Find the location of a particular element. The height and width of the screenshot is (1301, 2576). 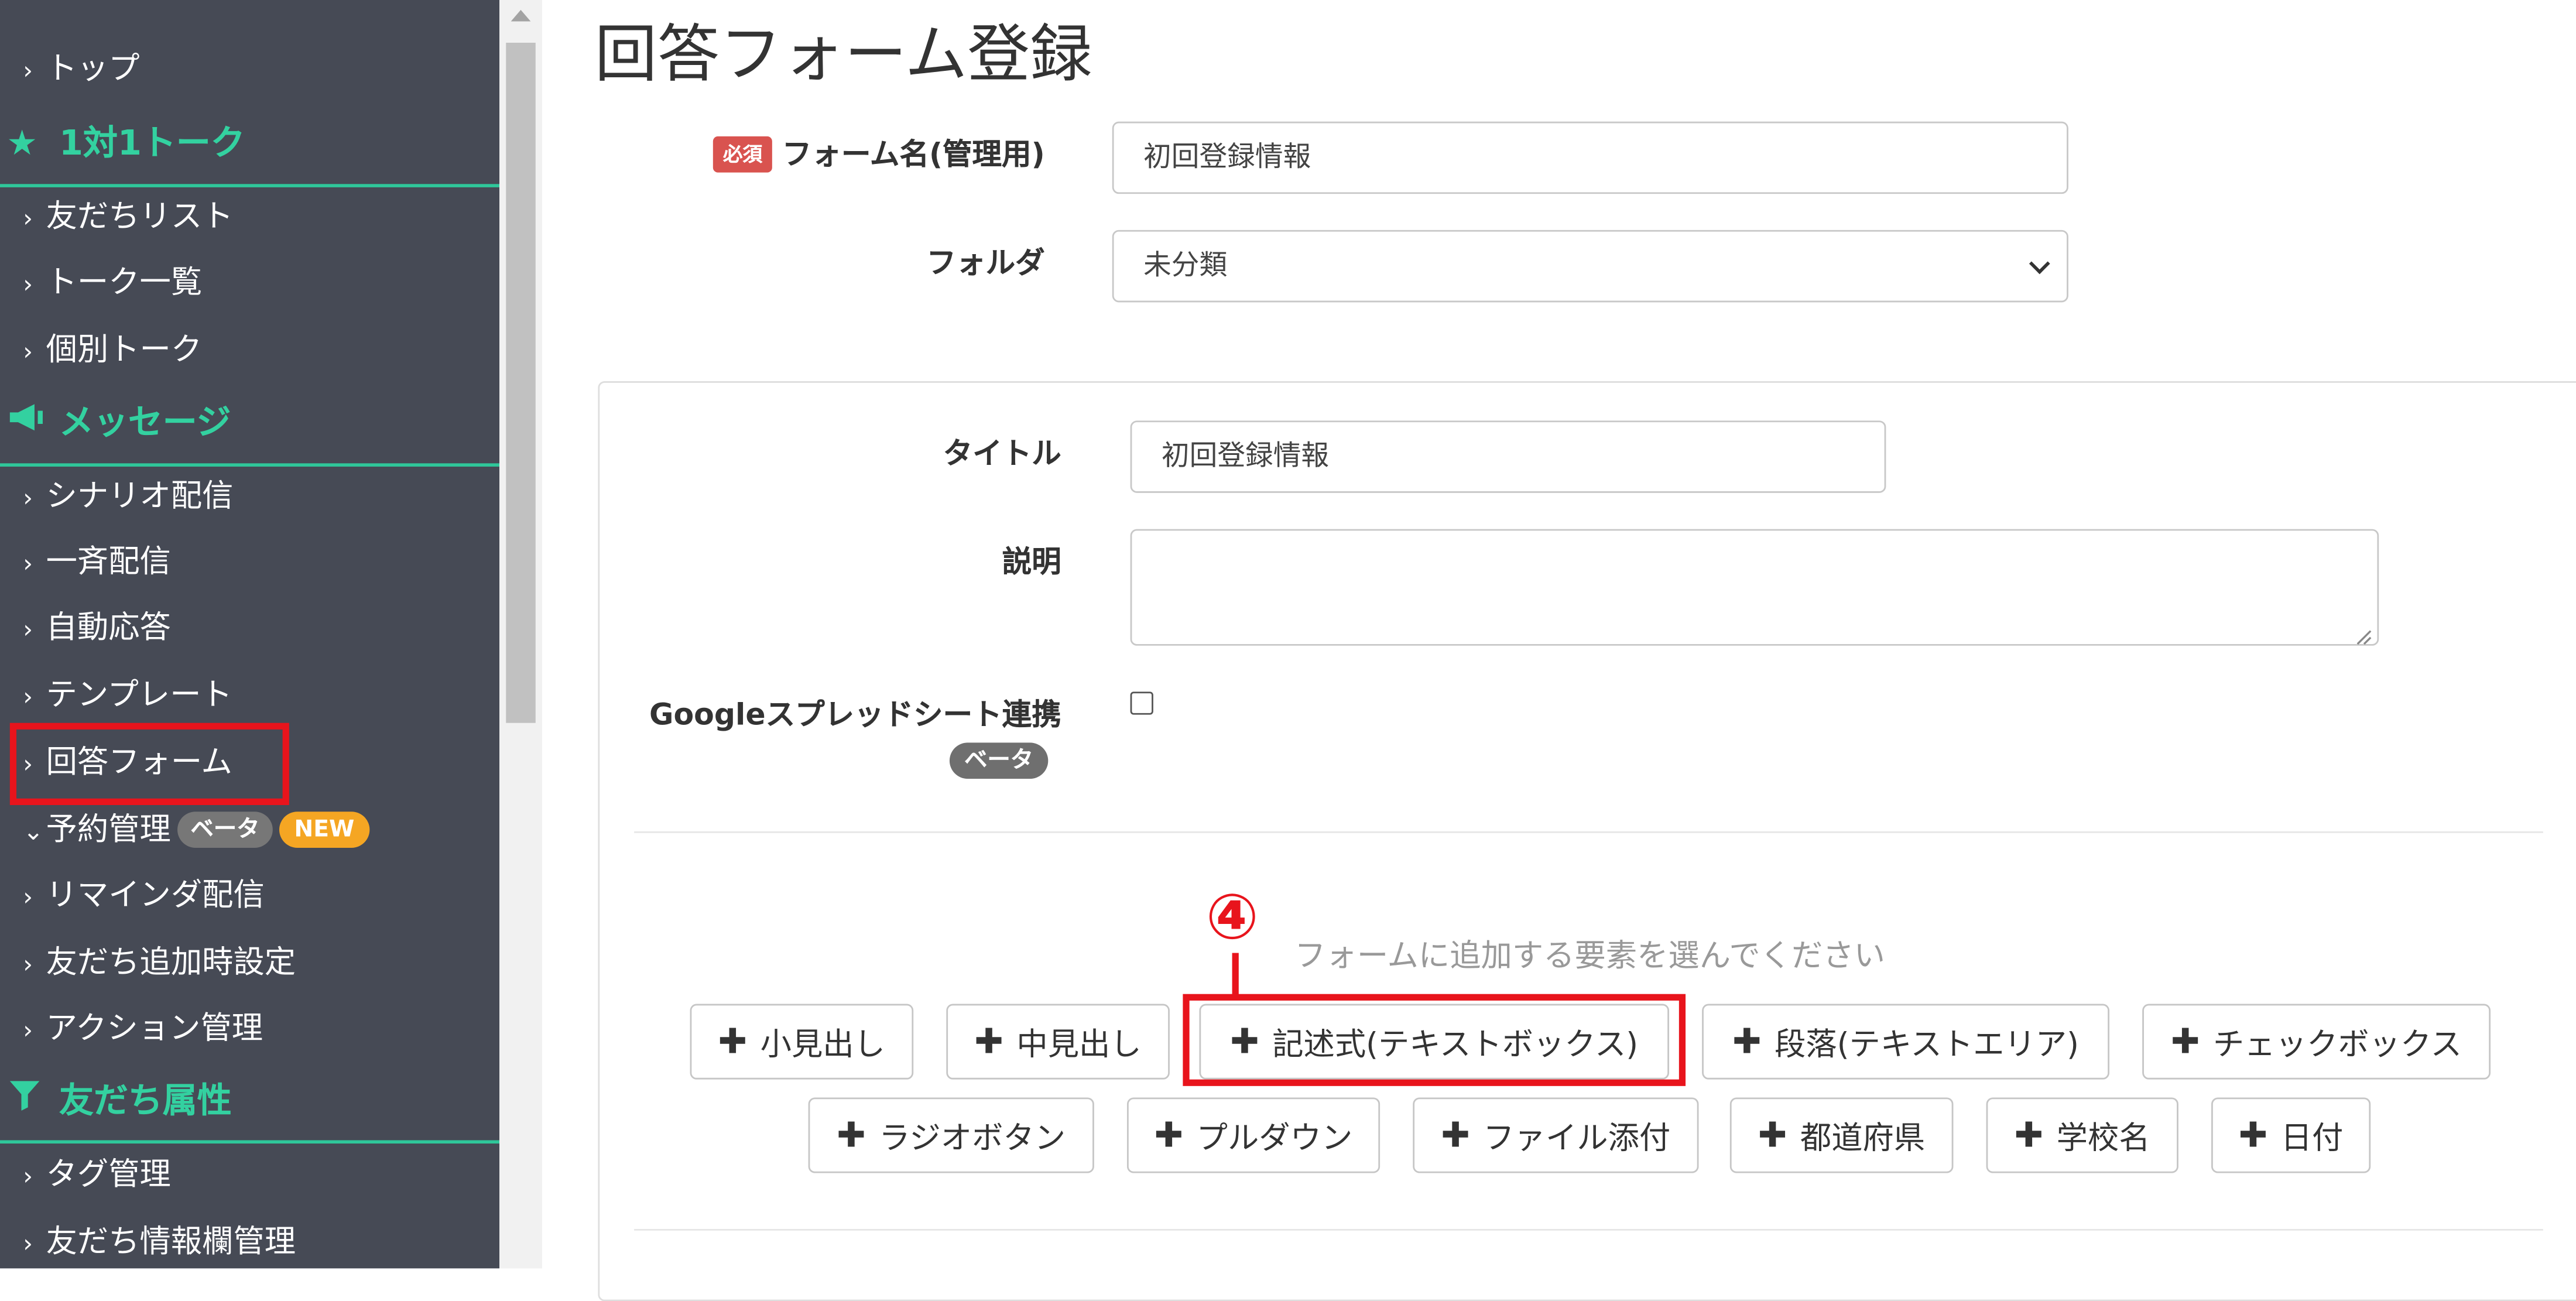

chevron-down-icon: ⌄ is located at coordinates (33, 831).